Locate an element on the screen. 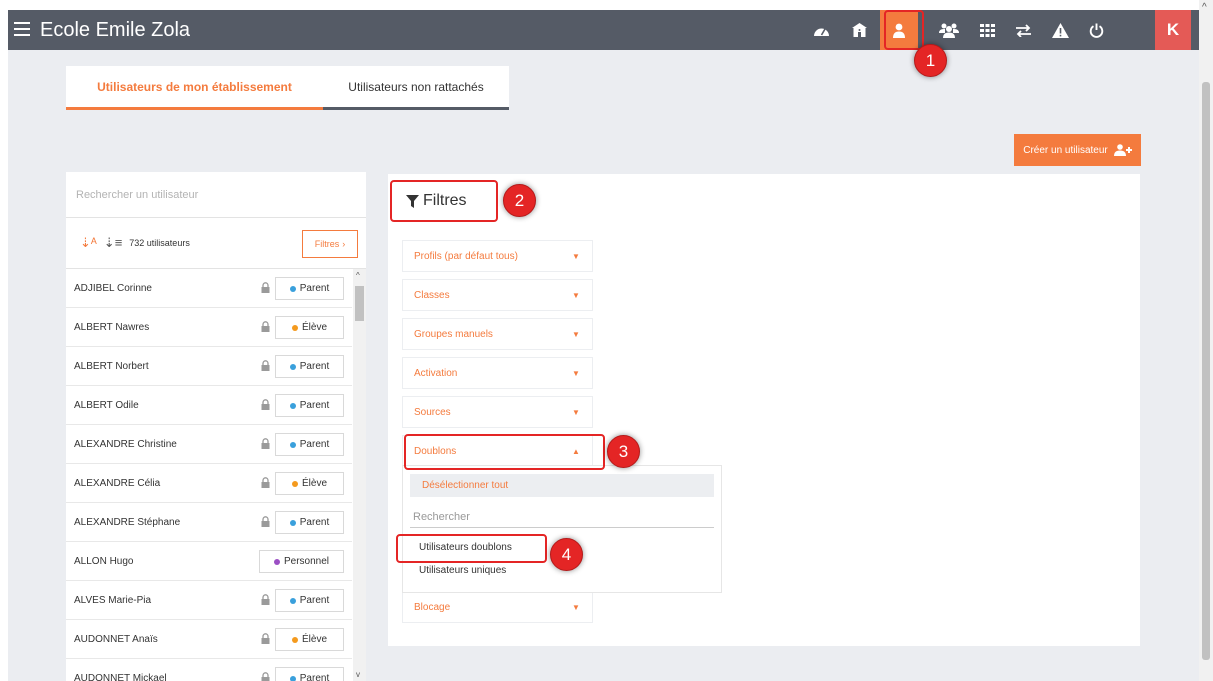 The width and height of the screenshot is (1213, 681). filter-groupes: Groupes manuels ▼ is located at coordinates (497, 334).